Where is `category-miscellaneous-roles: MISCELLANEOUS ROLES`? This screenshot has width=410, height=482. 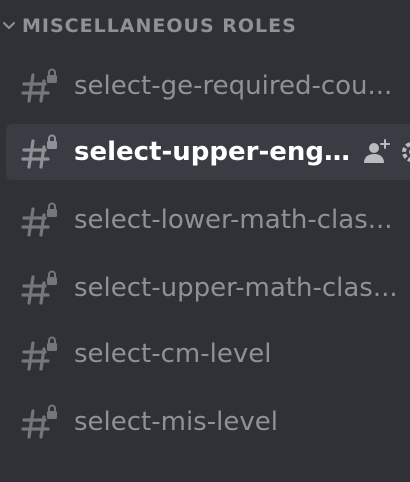 category-miscellaneous-roles: MISCELLANEOUS ROLES is located at coordinates (205, 26).